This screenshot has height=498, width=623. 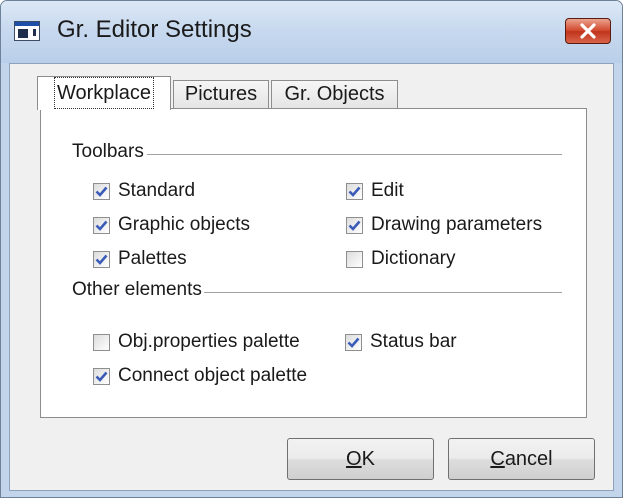 I want to click on other-elements-divider, so click(x=383, y=292).